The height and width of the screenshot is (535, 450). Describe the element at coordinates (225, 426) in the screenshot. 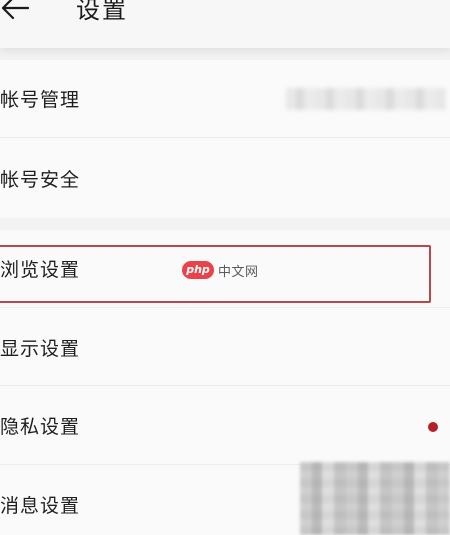

I see `privacy-settings-row: 隐私设置` at that location.